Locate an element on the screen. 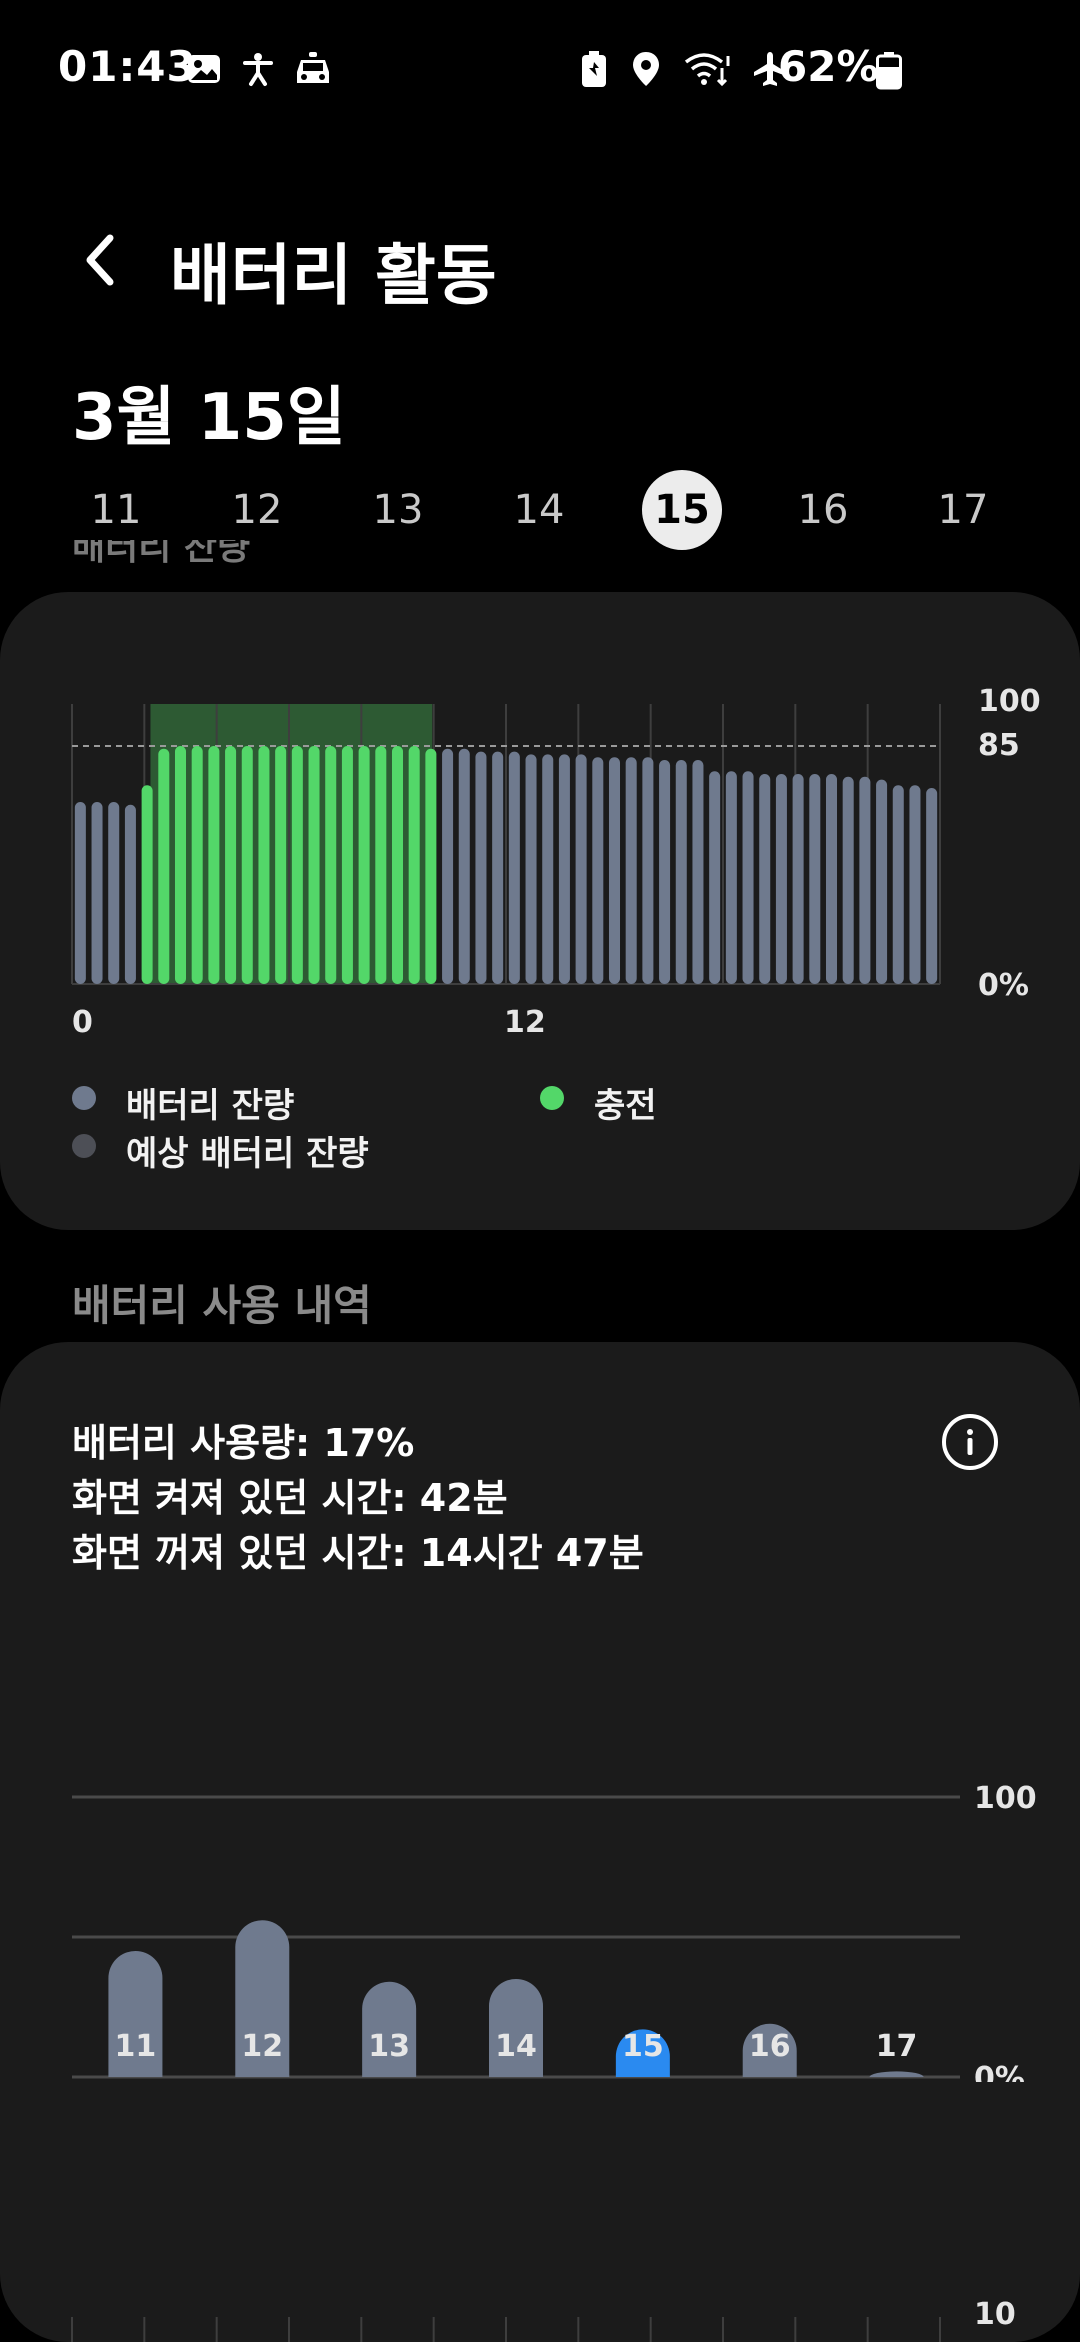  daily-x-label: 11 is located at coordinates (135, 2046).